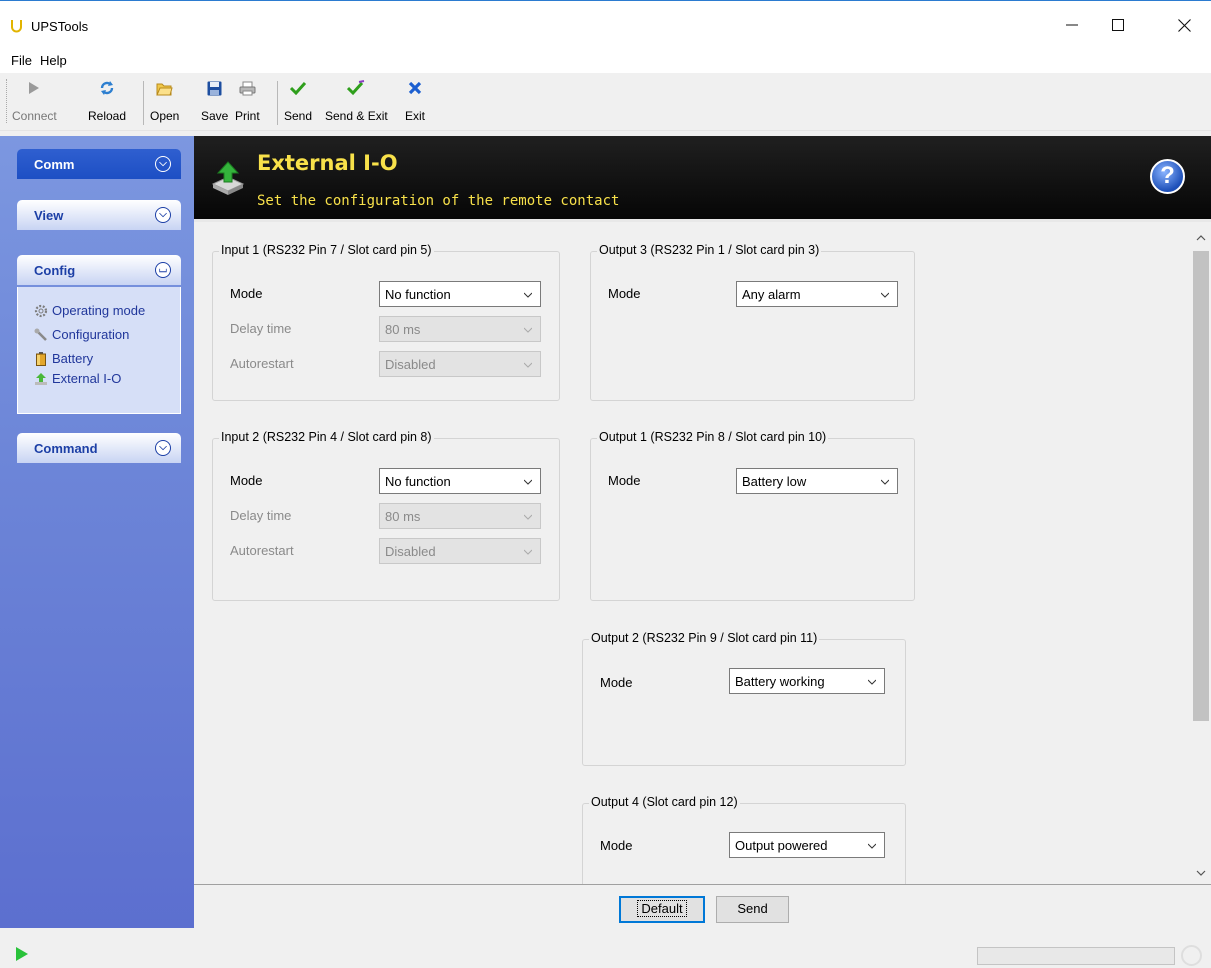 This screenshot has width=1211, height=968. Describe the element at coordinates (356, 103) in the screenshot. I see `send-exit-button: Send & Exit` at that location.